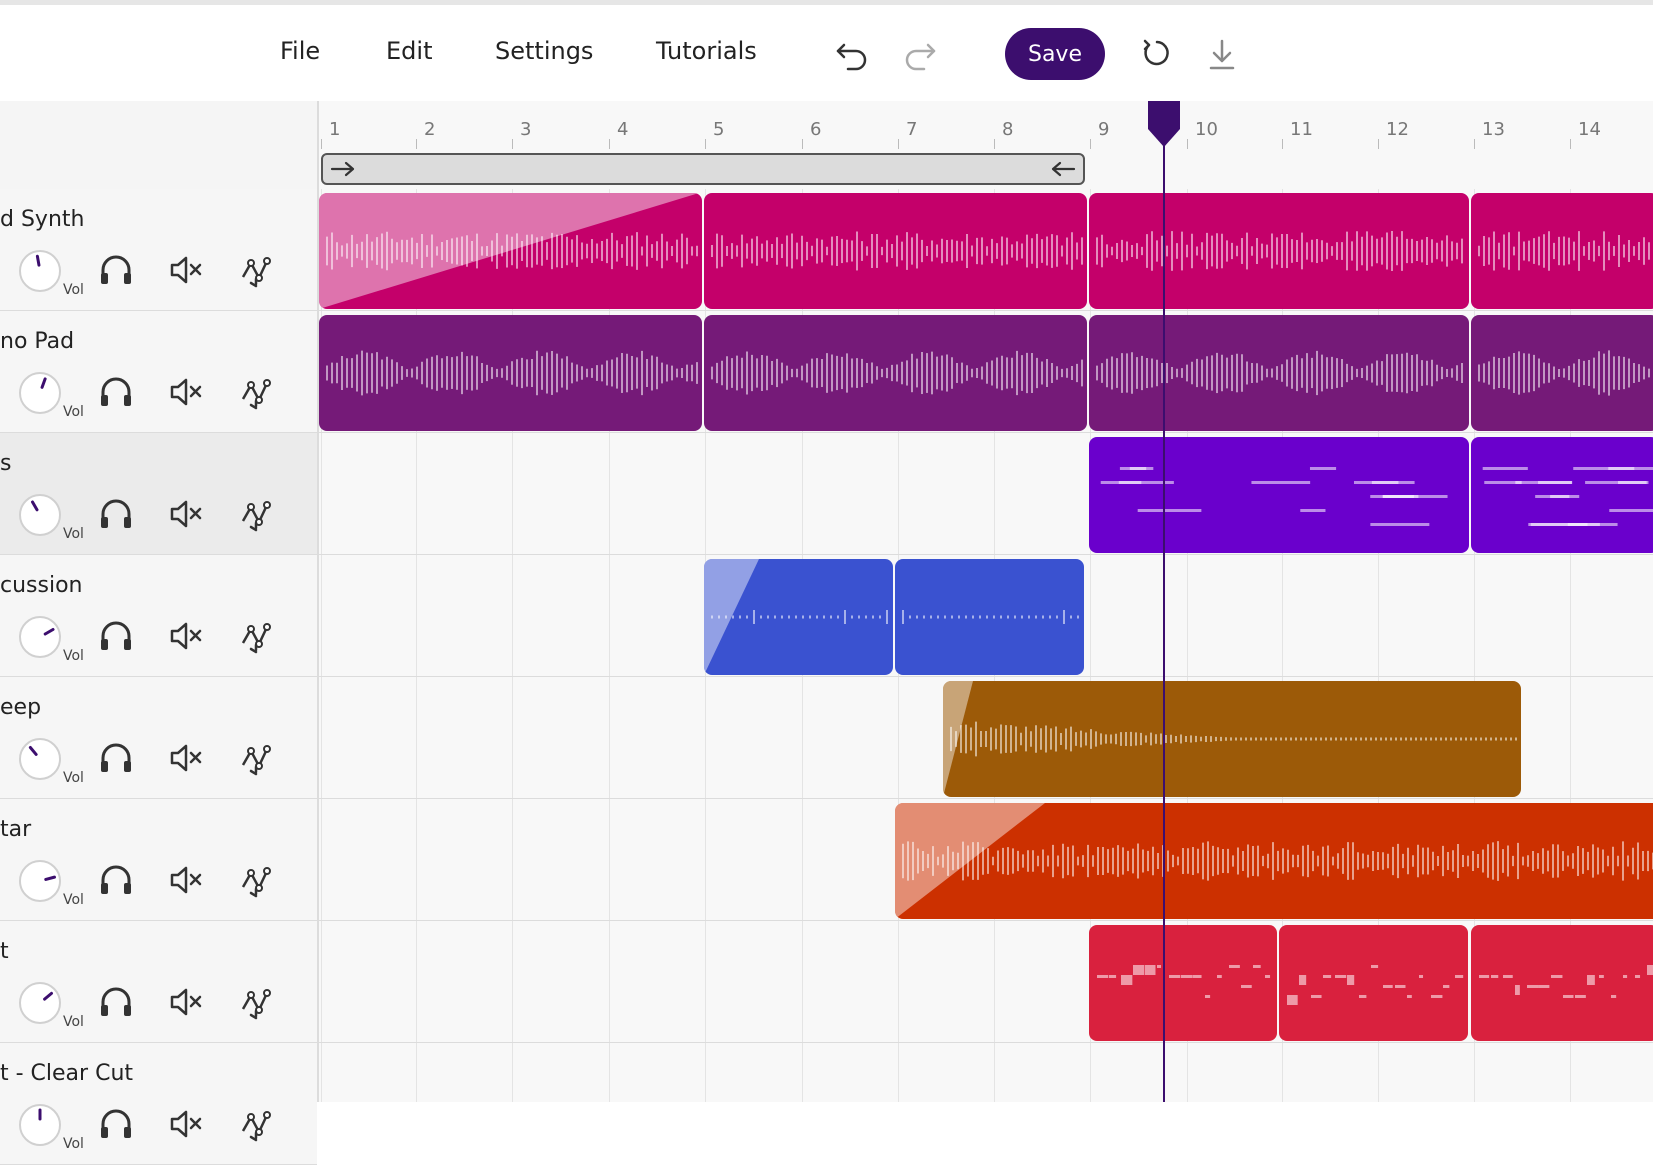 The height and width of the screenshot is (1165, 1653). Describe the element at coordinates (986, 1072) in the screenshot. I see `track-lane` at that location.